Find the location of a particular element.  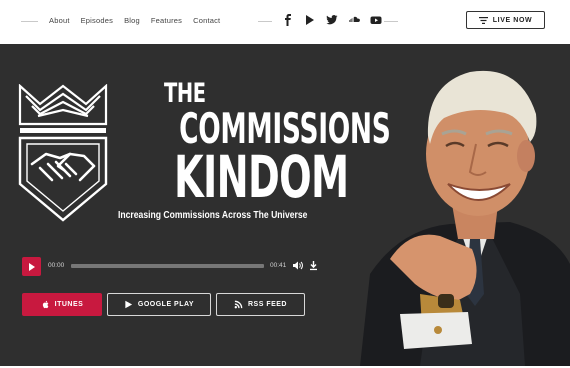

volume-icon is located at coordinates (297, 265).